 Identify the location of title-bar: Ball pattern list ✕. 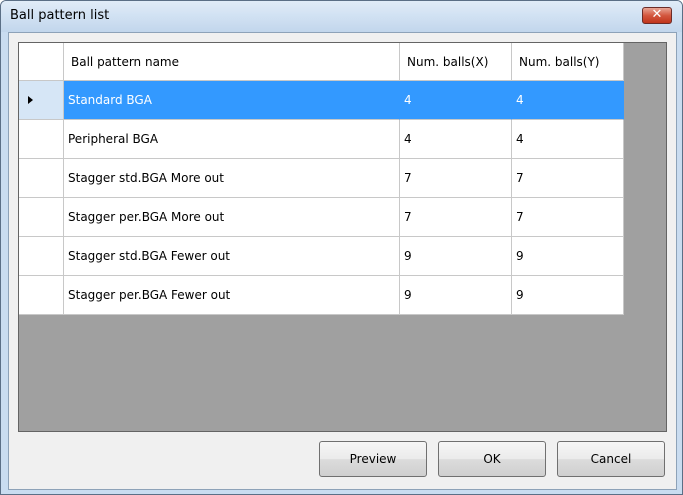
(341, 16).